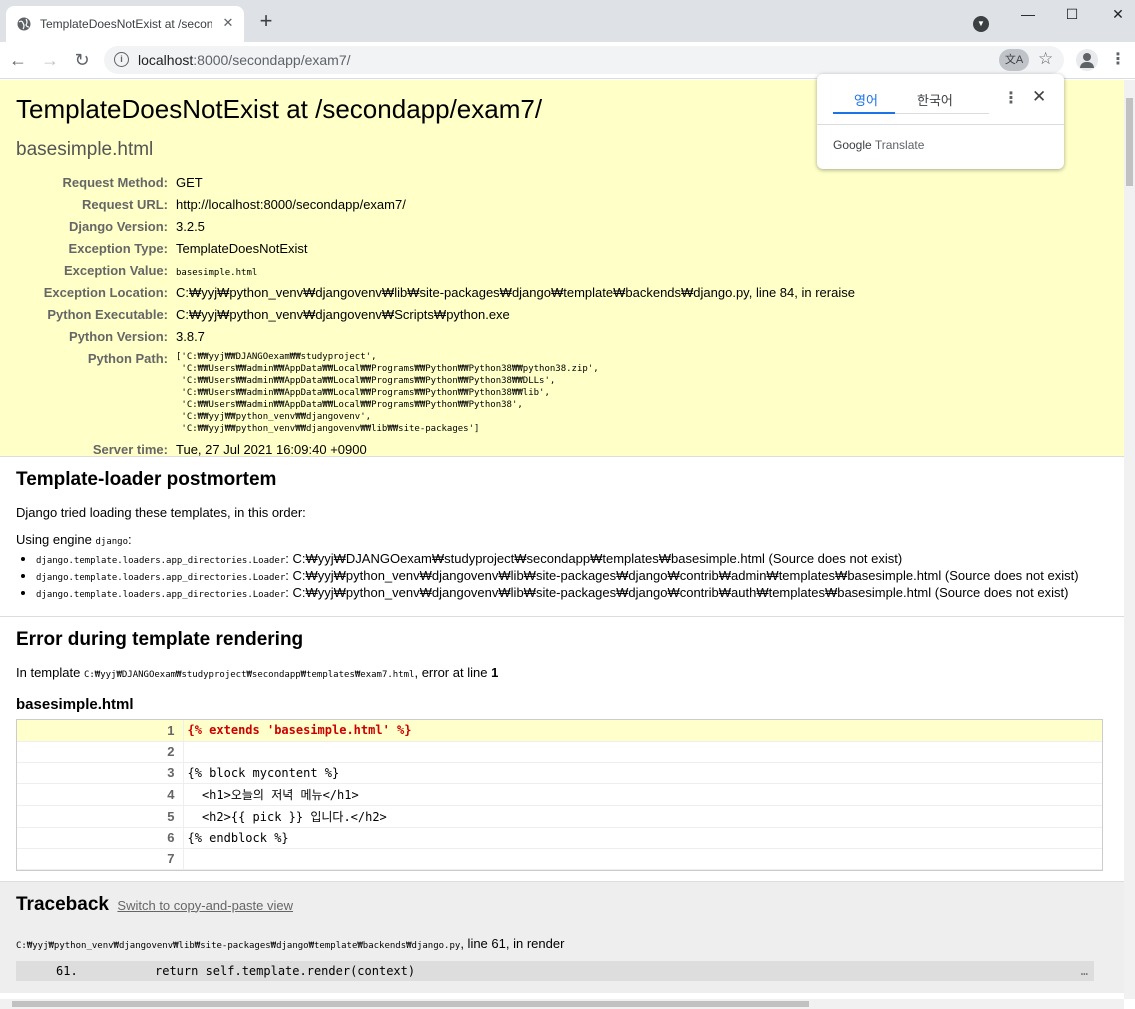  I want to click on target-language-tab: 한국어, so click(935, 99).